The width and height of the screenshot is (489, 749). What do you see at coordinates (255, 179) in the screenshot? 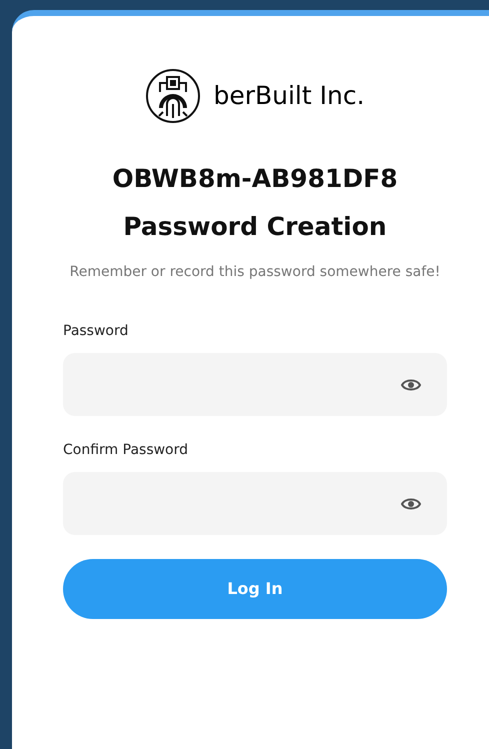
I see `page-code-title: OBWB8m-AB981DF8` at bounding box center [255, 179].